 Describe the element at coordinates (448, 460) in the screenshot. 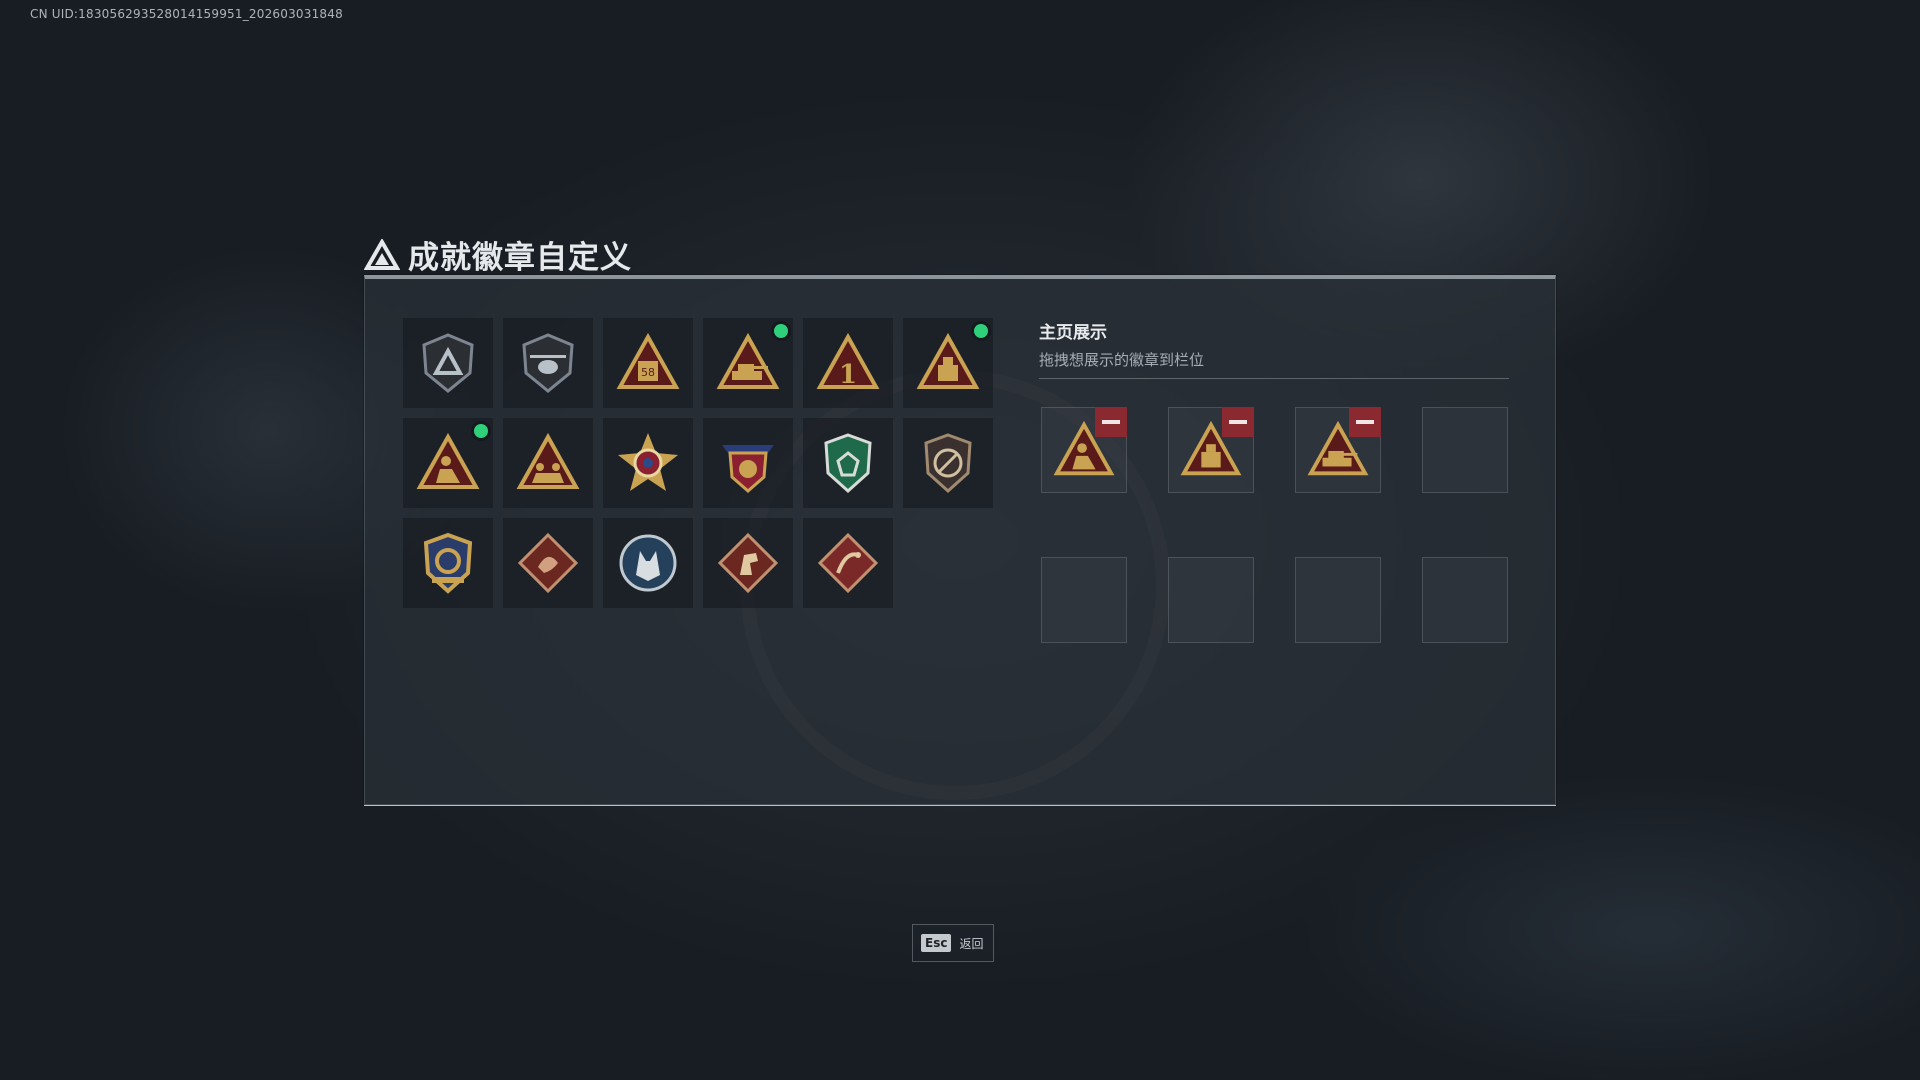

I see `triangle-soldier-icon` at that location.